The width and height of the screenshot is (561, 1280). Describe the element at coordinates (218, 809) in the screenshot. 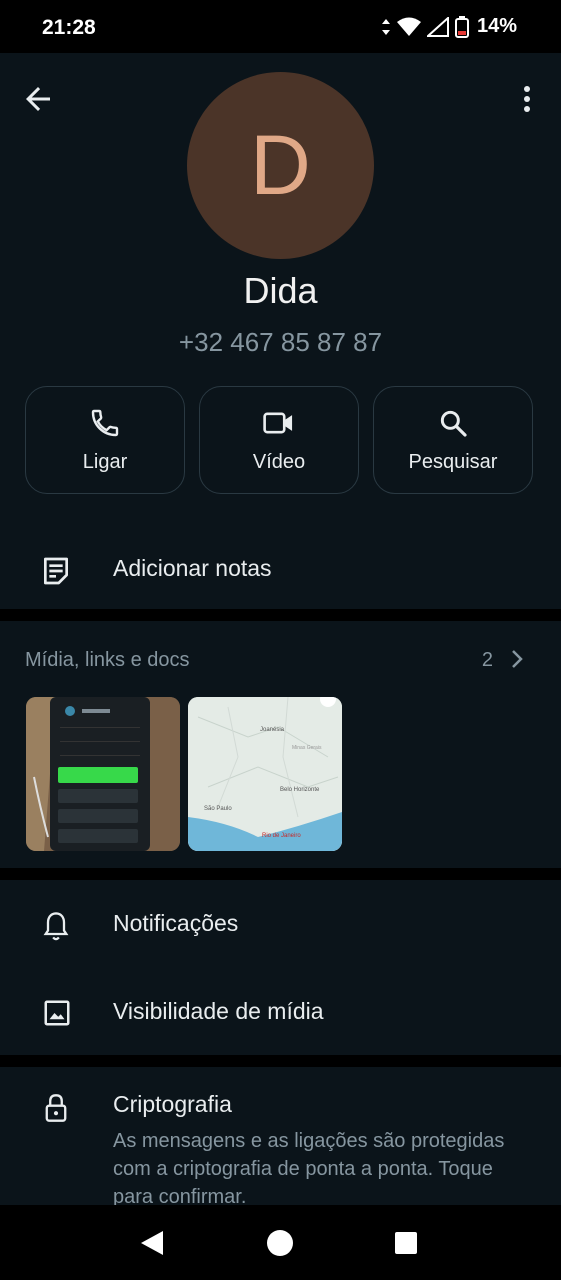

I see `map-label: São Paulo` at that location.